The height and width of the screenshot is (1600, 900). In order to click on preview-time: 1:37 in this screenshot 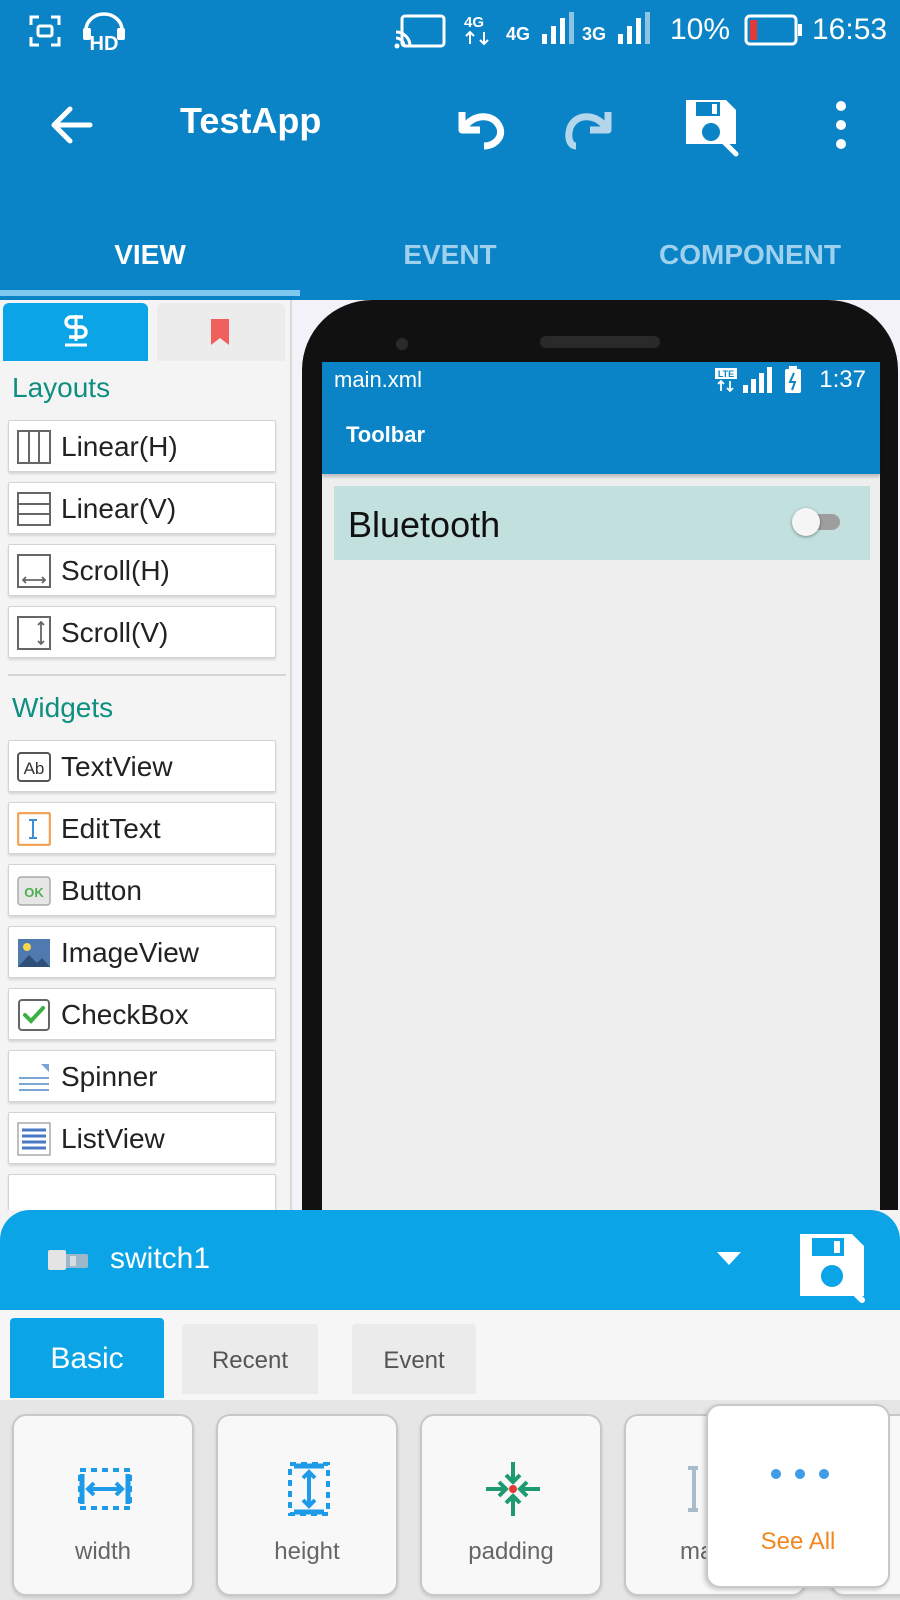, I will do `click(842, 379)`.